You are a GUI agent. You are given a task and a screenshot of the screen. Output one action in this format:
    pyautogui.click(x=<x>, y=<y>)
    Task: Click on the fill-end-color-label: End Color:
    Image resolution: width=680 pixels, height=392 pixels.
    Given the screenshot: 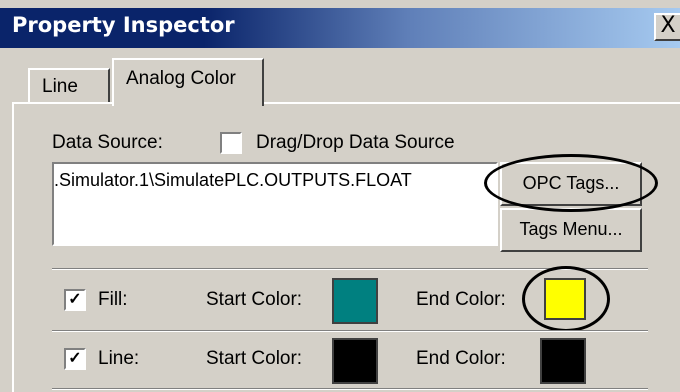 What is the action you would take?
    pyautogui.click(x=461, y=299)
    